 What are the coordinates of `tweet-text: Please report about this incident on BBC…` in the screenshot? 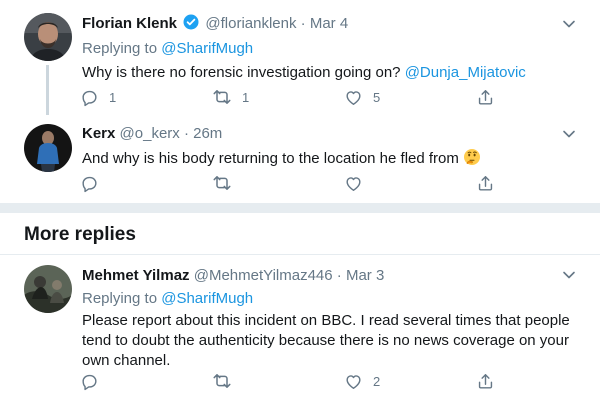 It's located at (331, 341).